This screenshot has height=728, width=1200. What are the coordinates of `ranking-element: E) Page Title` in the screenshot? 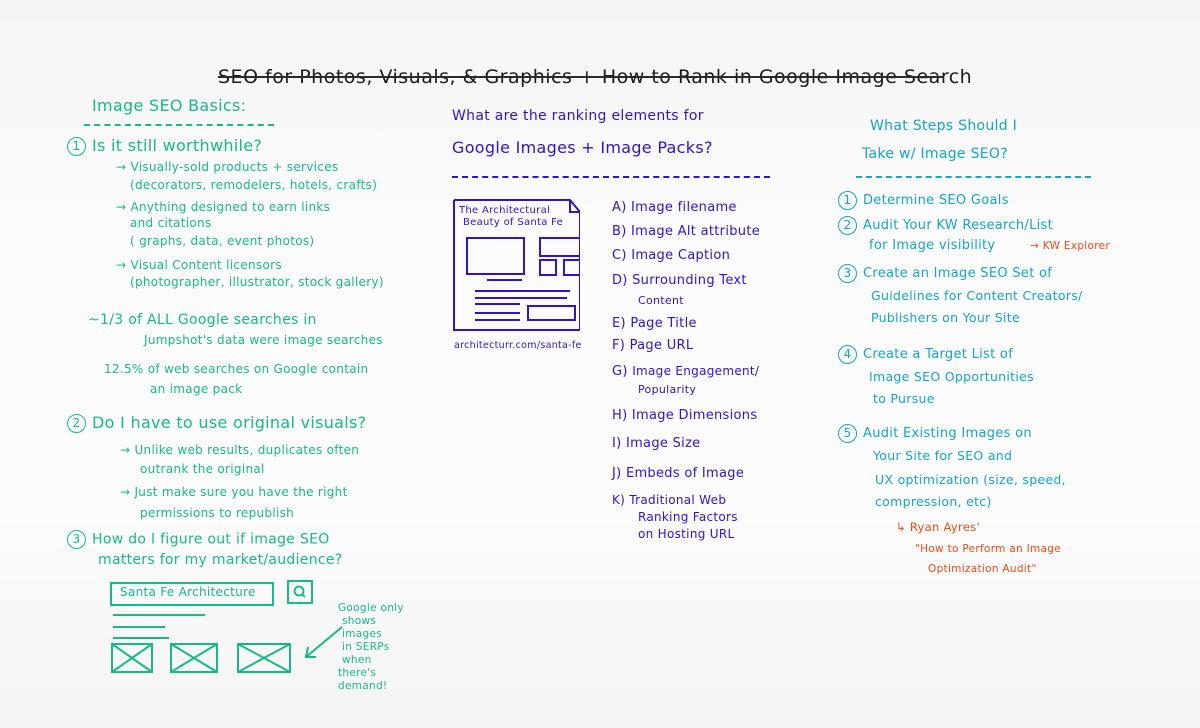 It's located at (654, 323).